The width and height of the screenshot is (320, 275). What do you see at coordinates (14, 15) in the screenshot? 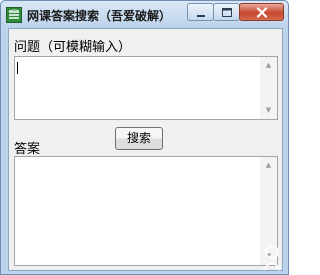
I see `book-stack-icon` at bounding box center [14, 15].